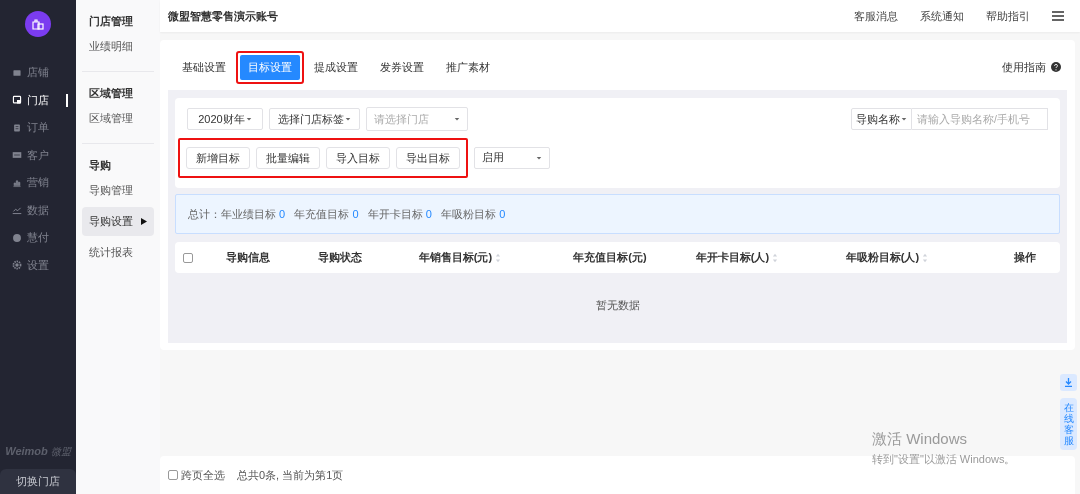 The height and width of the screenshot is (494, 1080). Describe the element at coordinates (358, 158) in the screenshot. I see `action-button: 导入目标` at that location.